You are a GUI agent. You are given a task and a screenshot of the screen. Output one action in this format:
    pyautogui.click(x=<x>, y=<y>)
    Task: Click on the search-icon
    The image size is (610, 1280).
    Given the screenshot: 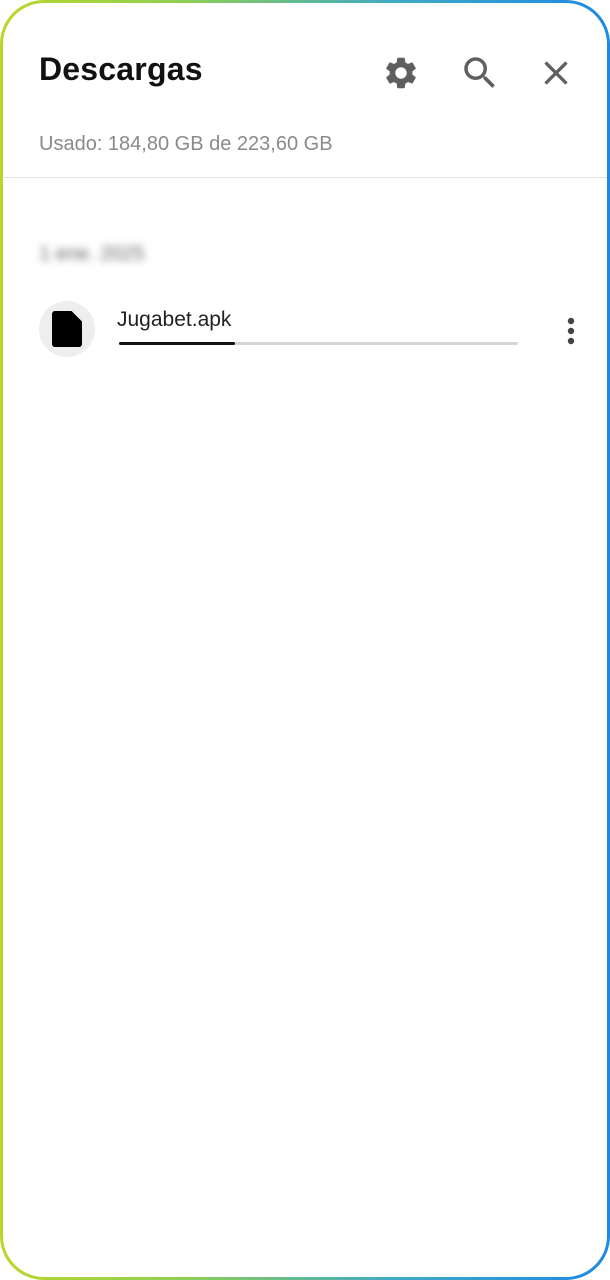 What is the action you would take?
    pyautogui.click(x=479, y=72)
    